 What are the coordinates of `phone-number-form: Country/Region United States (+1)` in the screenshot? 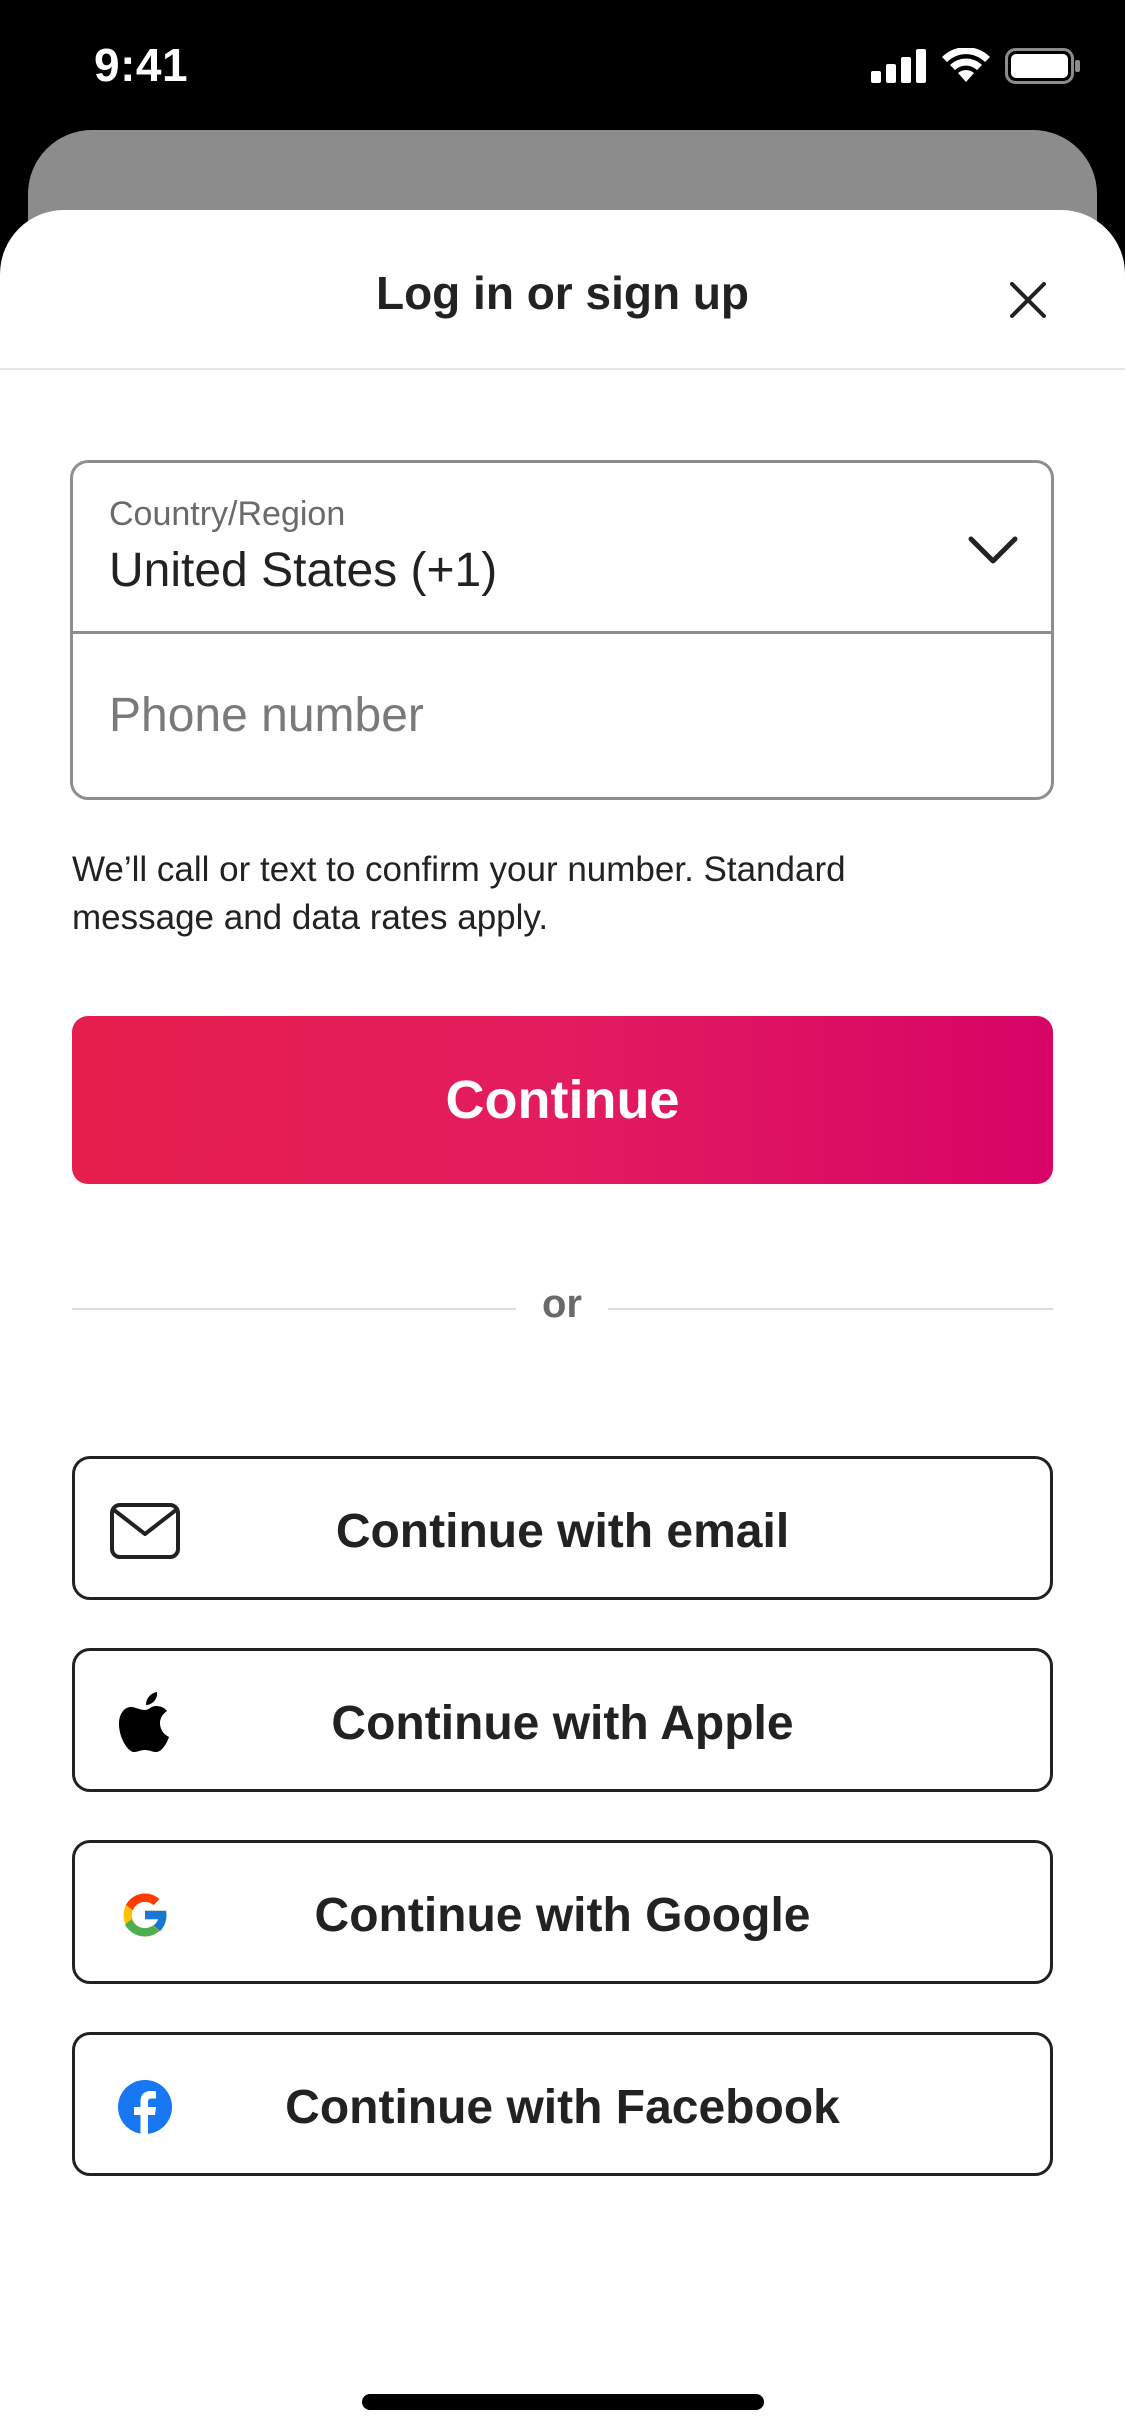 It's located at (562, 630).